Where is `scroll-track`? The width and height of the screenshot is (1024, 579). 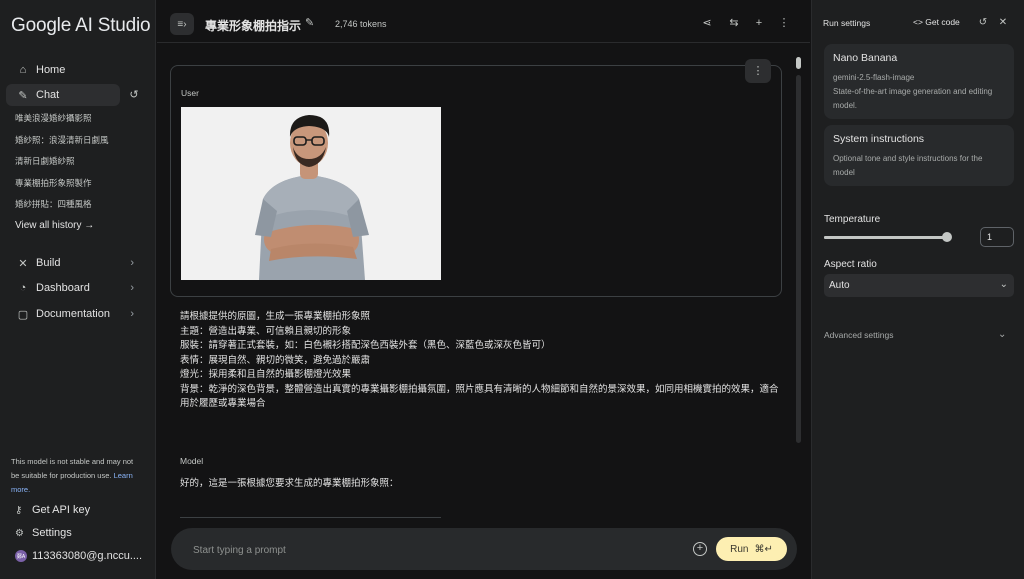 scroll-track is located at coordinates (798, 259).